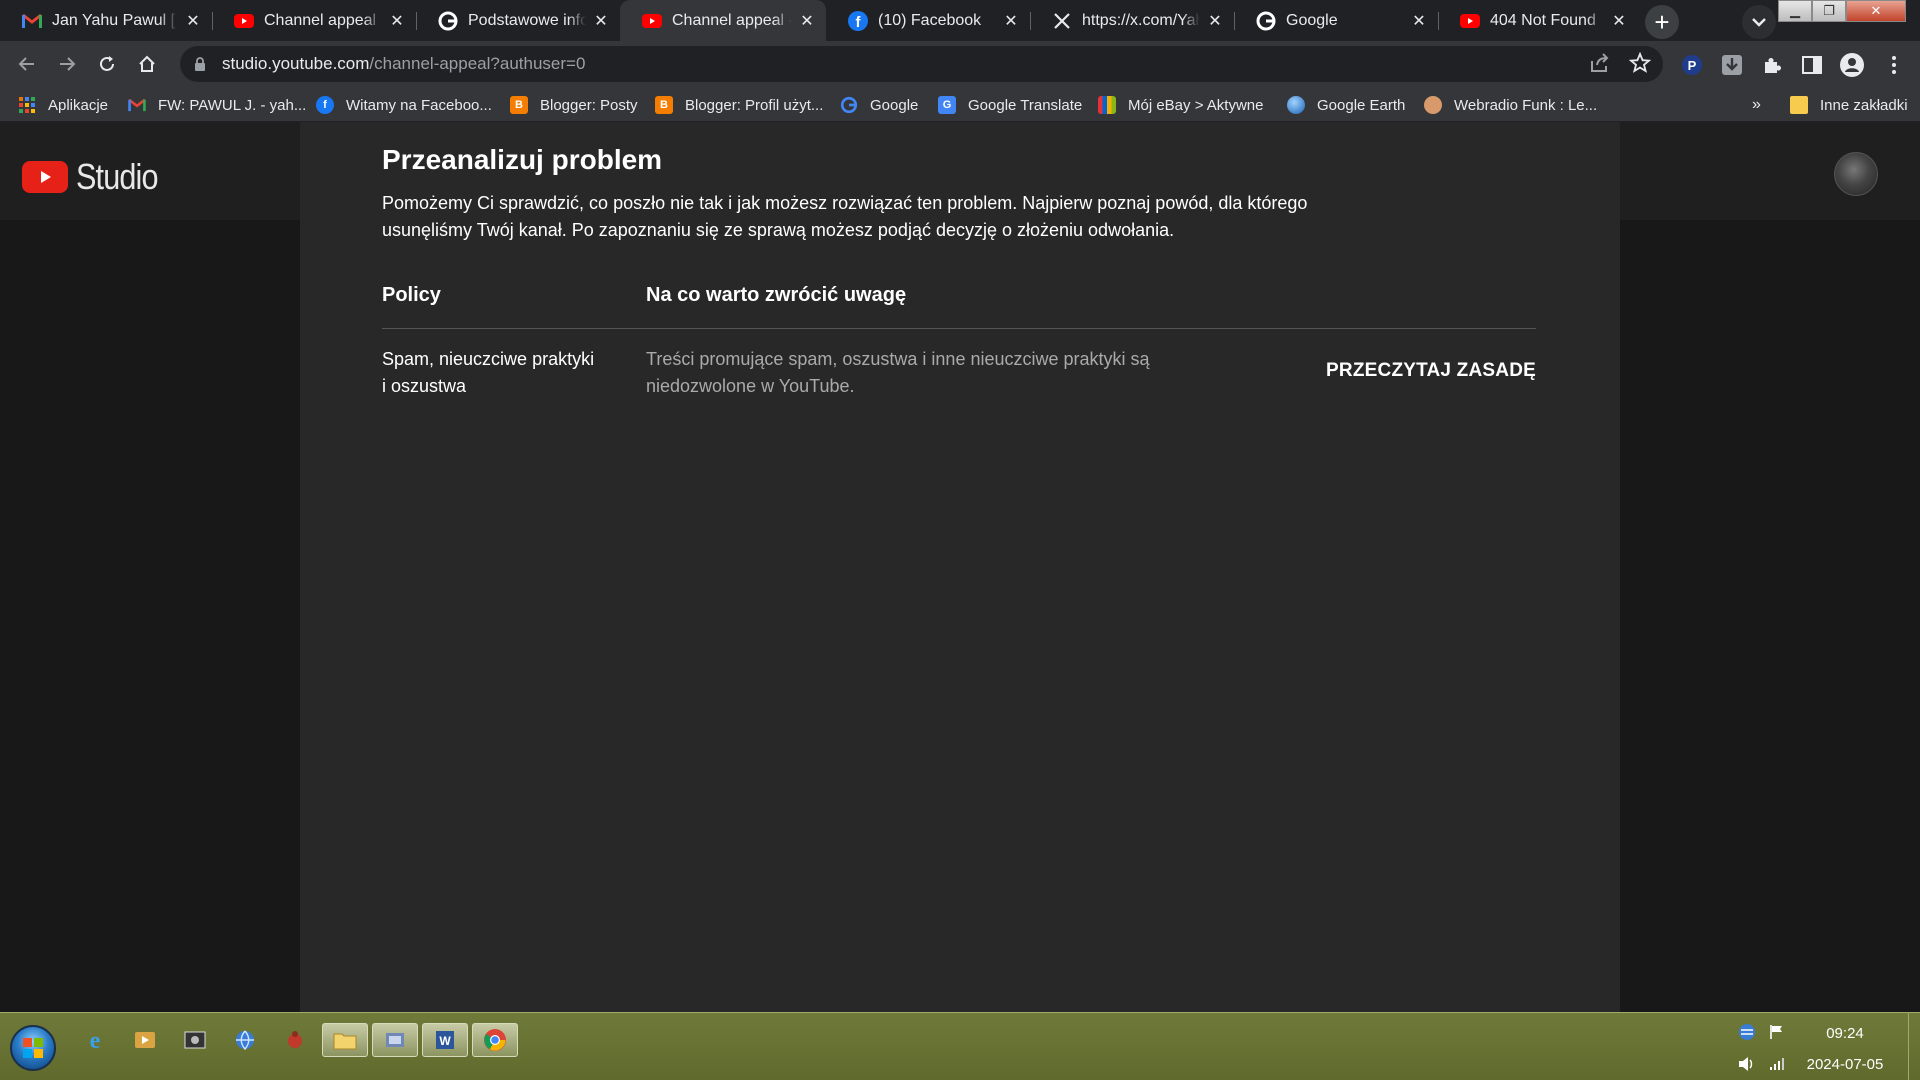  I want to click on arrow-right-icon, so click(68, 64).